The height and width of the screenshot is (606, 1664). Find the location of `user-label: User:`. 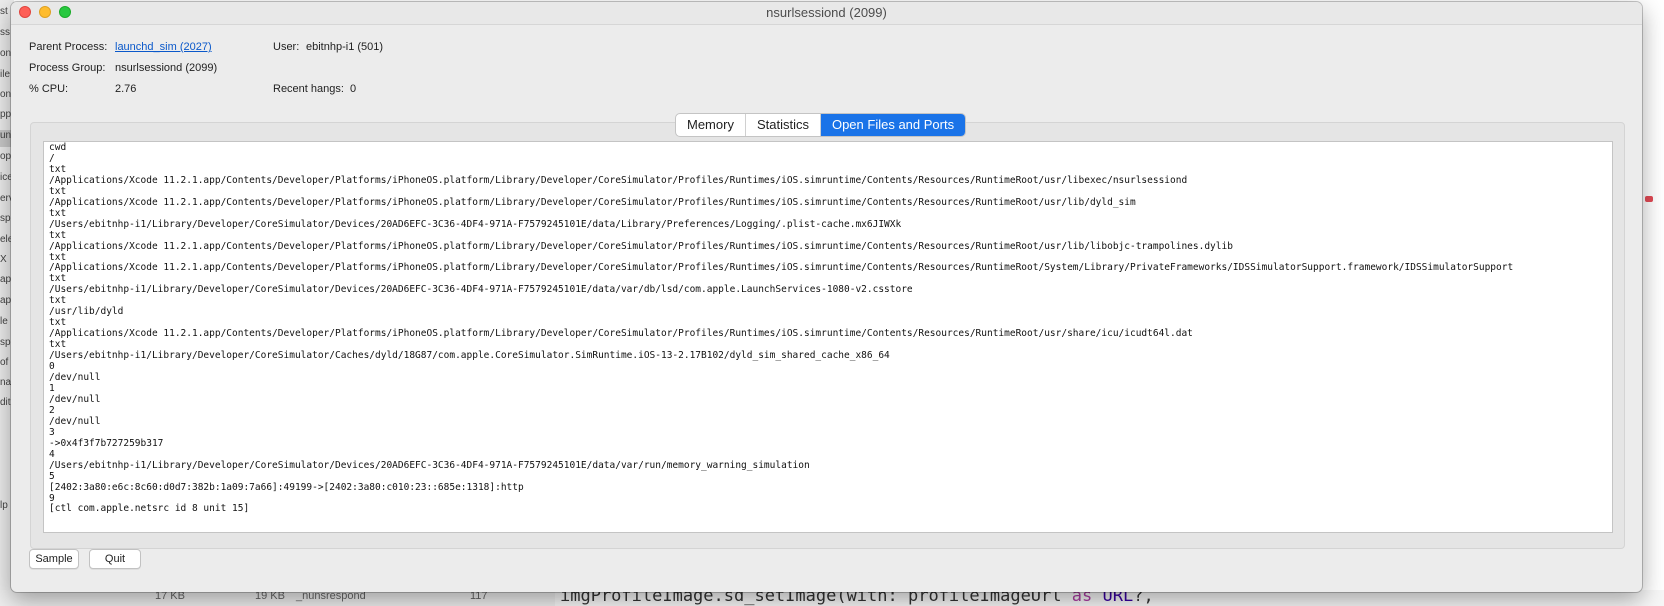

user-label: User: is located at coordinates (286, 47).